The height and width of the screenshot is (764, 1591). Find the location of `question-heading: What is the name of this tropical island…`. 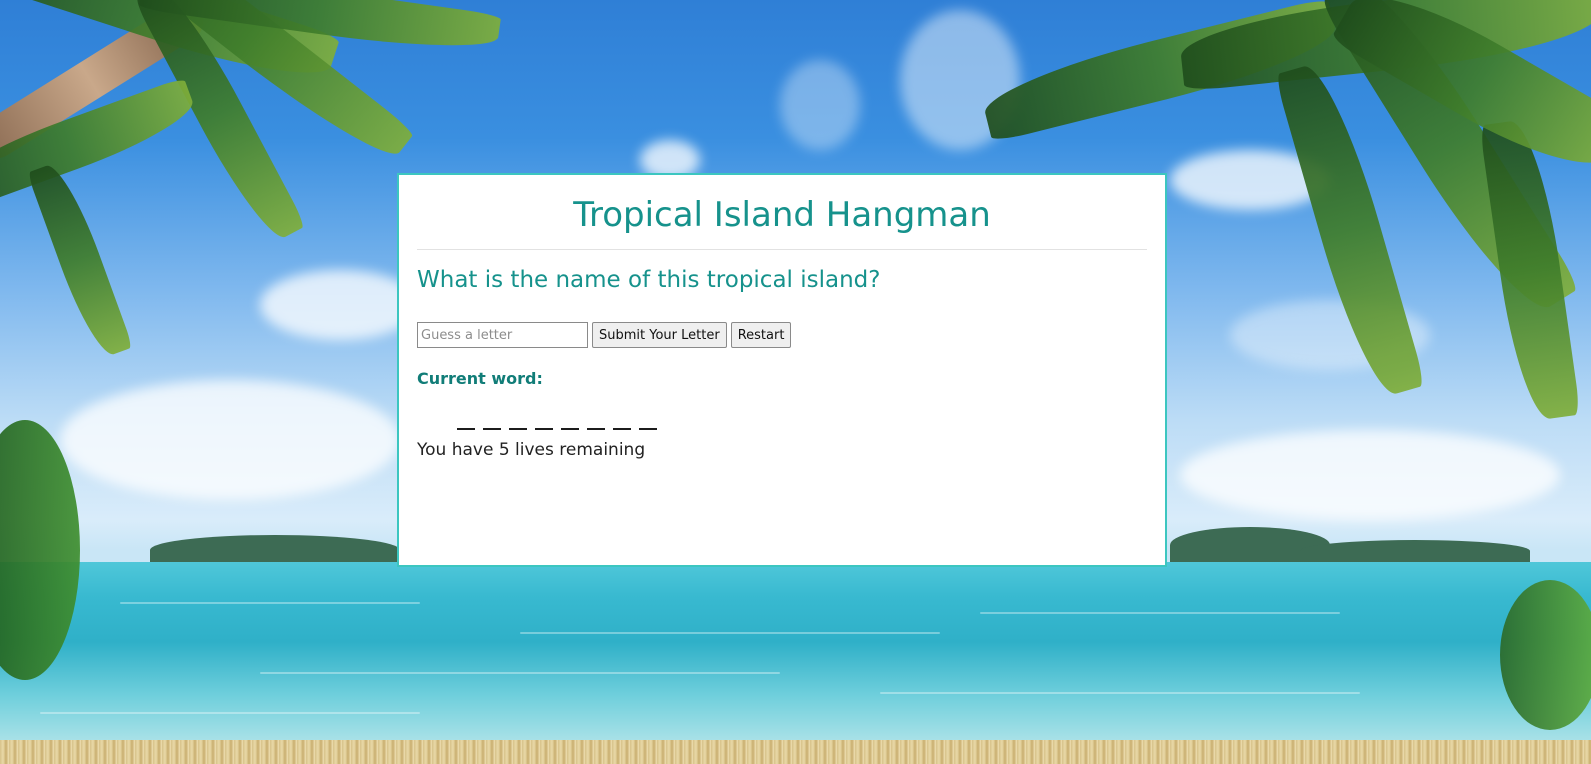

question-heading: What is the name of this tropical island… is located at coordinates (649, 280).